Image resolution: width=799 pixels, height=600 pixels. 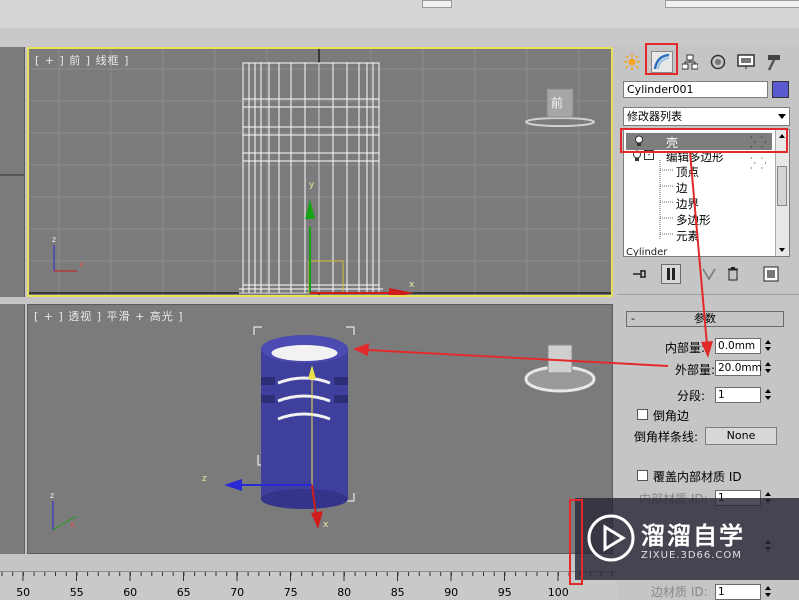 What do you see at coordinates (399, 37) in the screenshot?
I see `ribbon-strip` at bounding box center [399, 37].